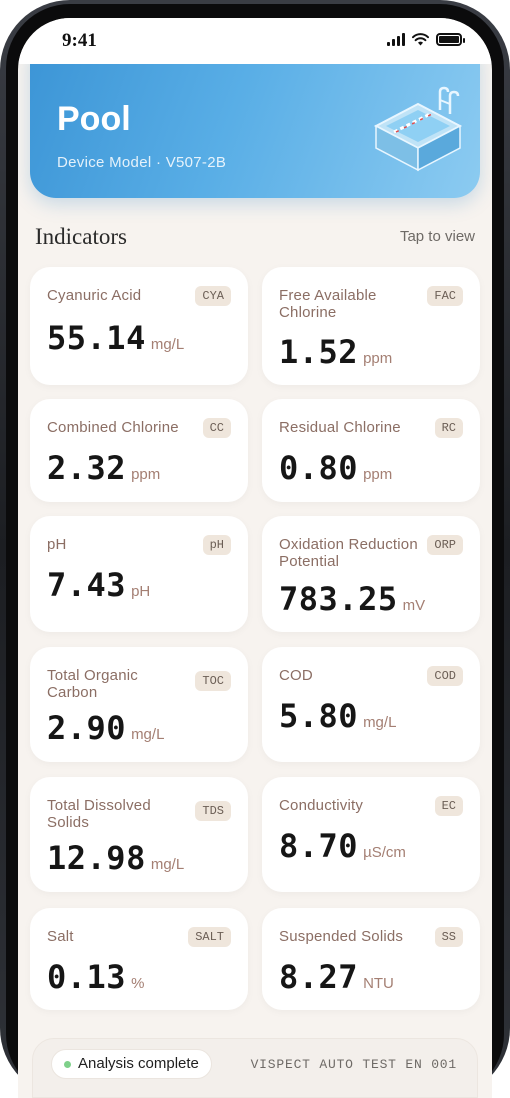  I want to click on indicator-code: CYA, so click(213, 296).